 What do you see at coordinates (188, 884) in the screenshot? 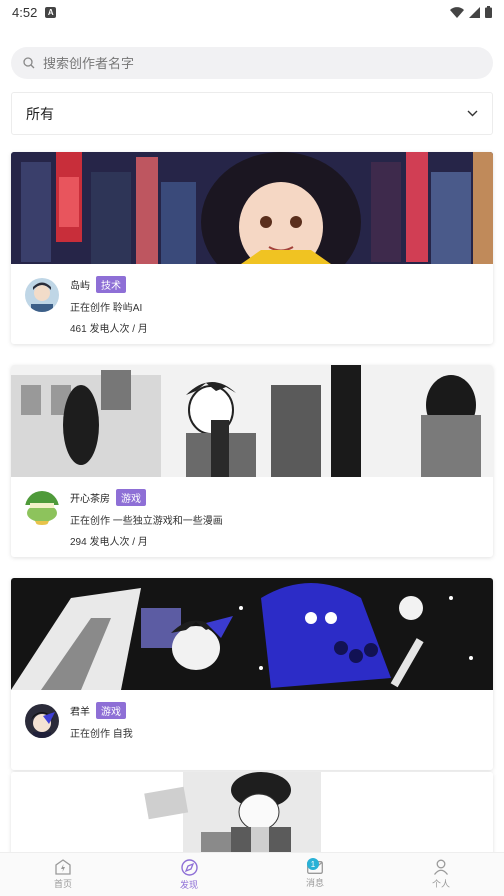
I see `tab-label: 发现` at bounding box center [188, 884].